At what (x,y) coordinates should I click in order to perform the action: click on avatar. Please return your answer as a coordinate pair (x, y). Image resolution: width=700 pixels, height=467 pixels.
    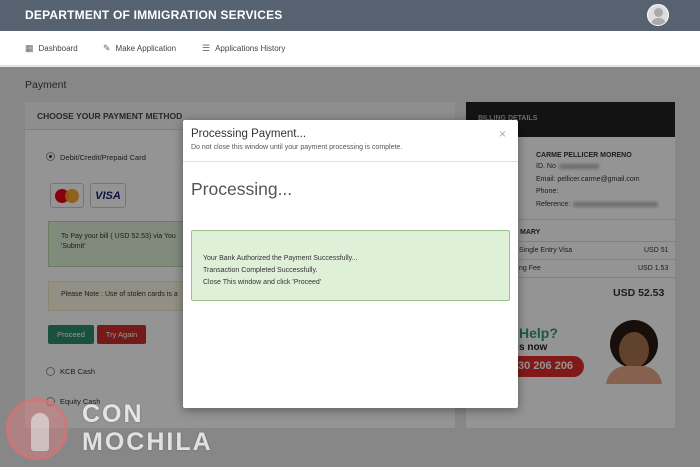
    Looking at the image, I should click on (658, 15).